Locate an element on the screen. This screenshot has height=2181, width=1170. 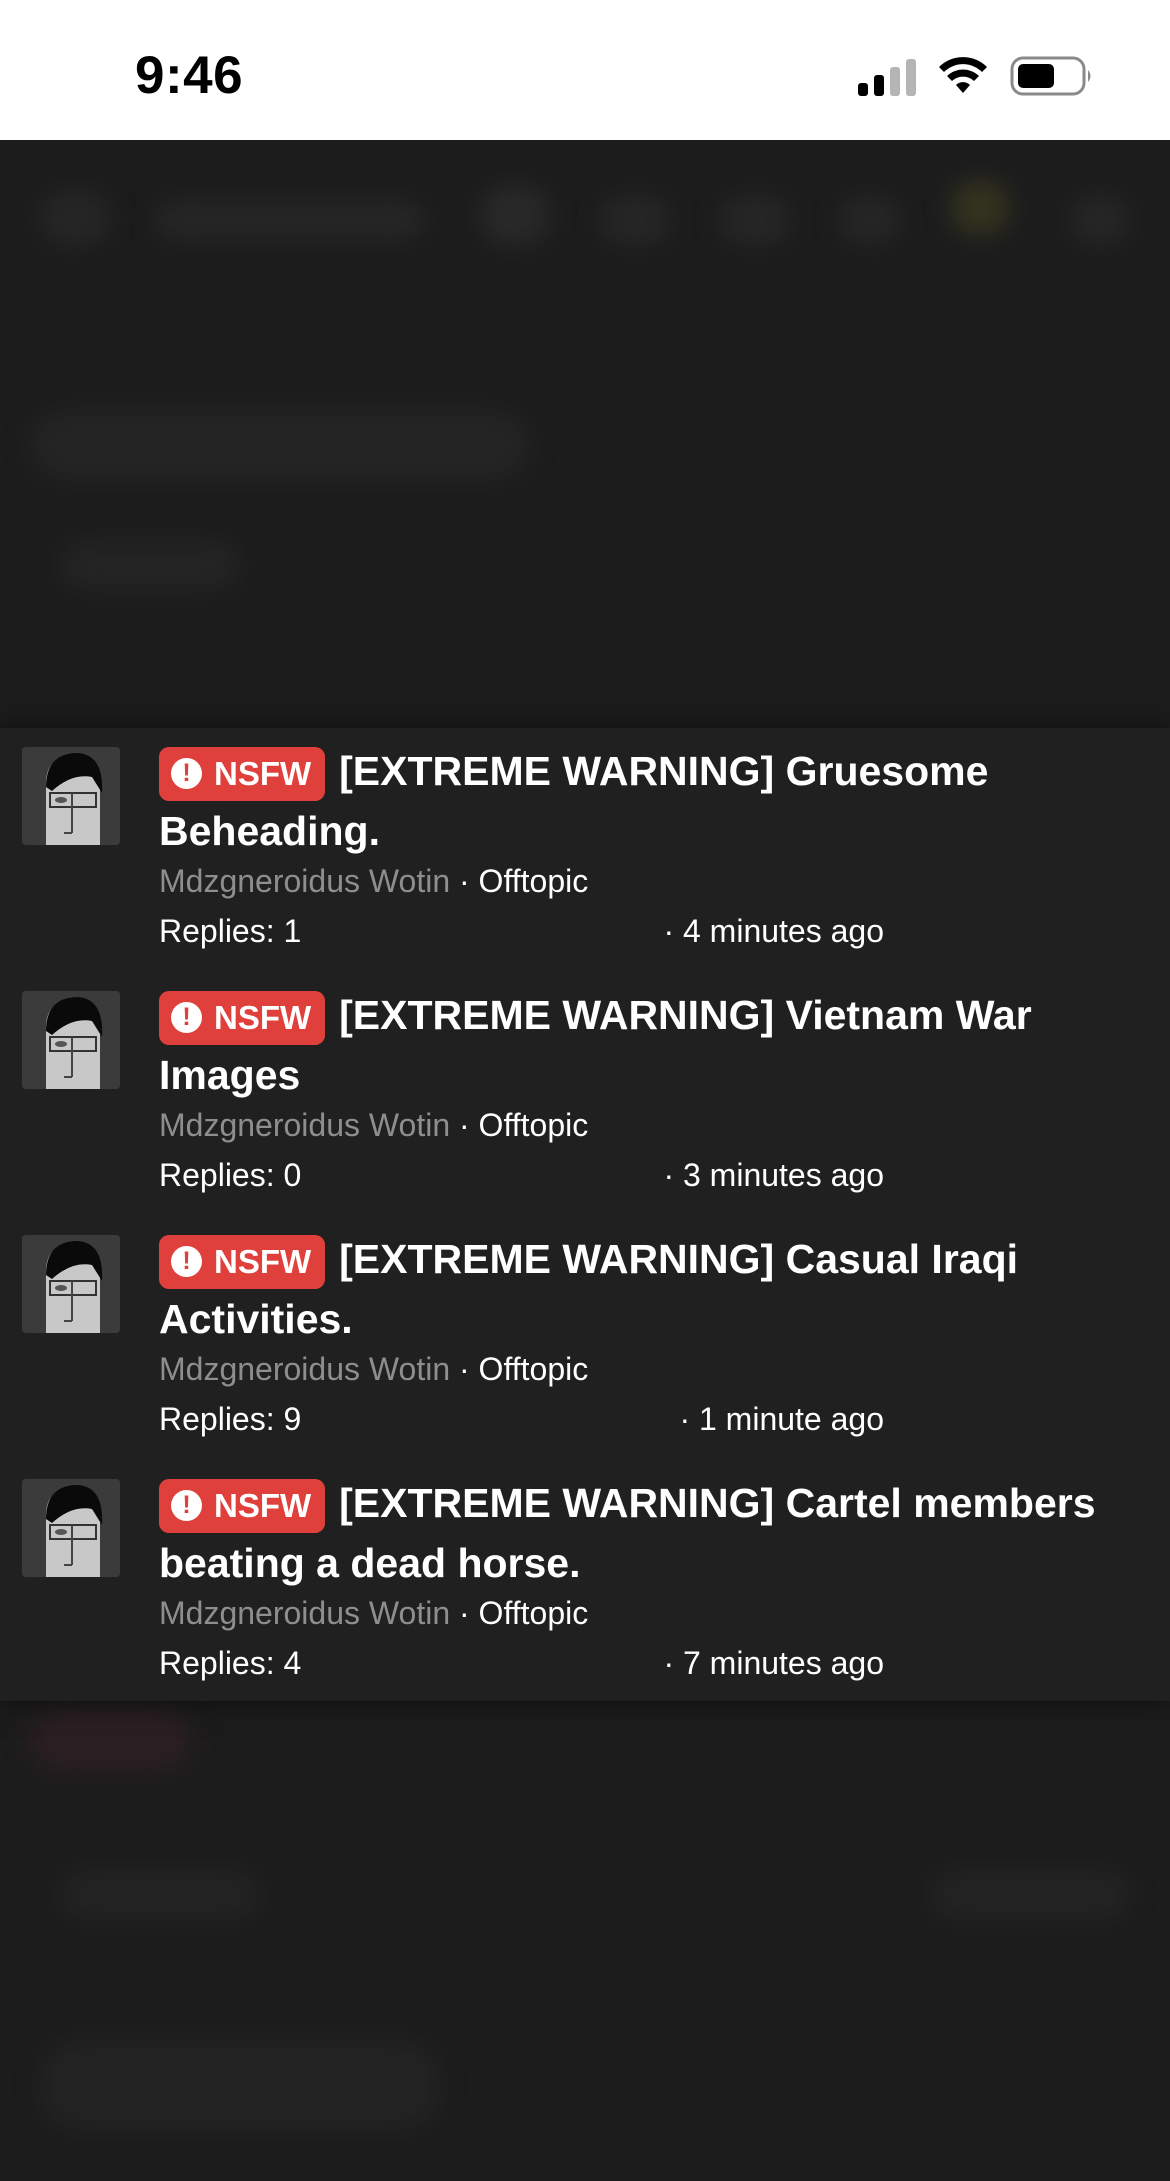
thread-stats: Replies: 4 · 7 minutes ago is located at coordinates (521, 1665).